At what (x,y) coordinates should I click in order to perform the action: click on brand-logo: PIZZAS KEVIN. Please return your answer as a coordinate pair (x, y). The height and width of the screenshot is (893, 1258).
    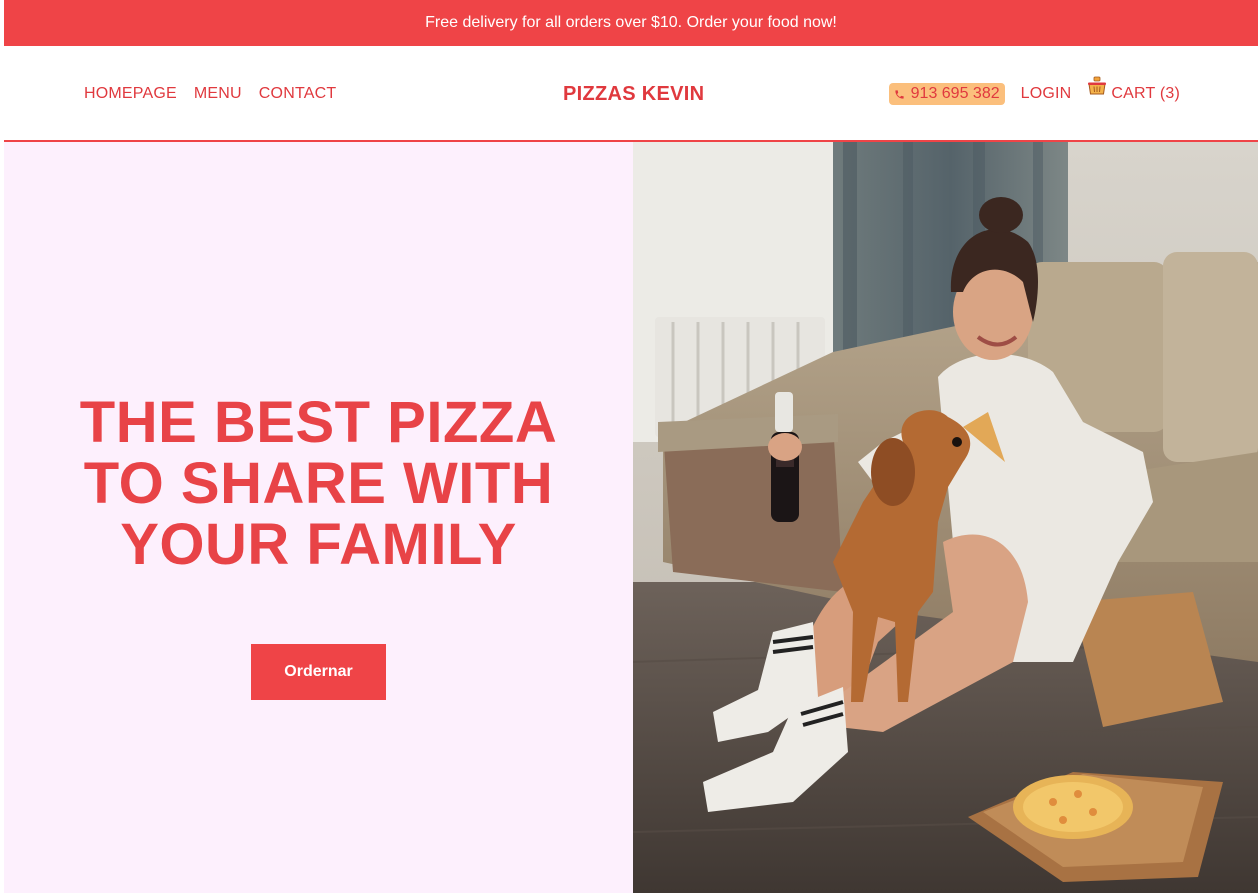
    Looking at the image, I should click on (633, 94).